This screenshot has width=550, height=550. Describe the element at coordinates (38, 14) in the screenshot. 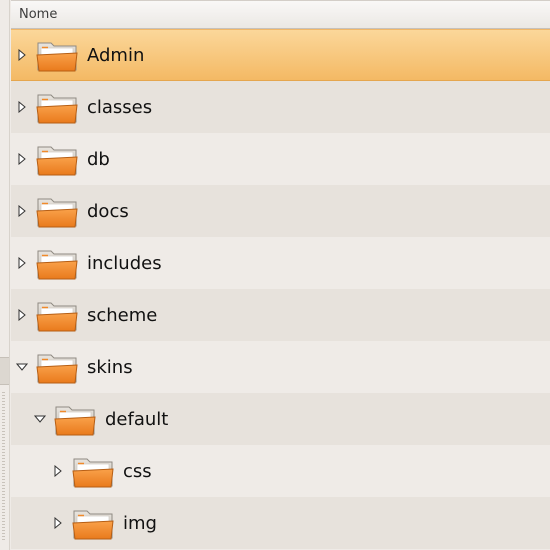

I see `column-header-name: Nome` at that location.